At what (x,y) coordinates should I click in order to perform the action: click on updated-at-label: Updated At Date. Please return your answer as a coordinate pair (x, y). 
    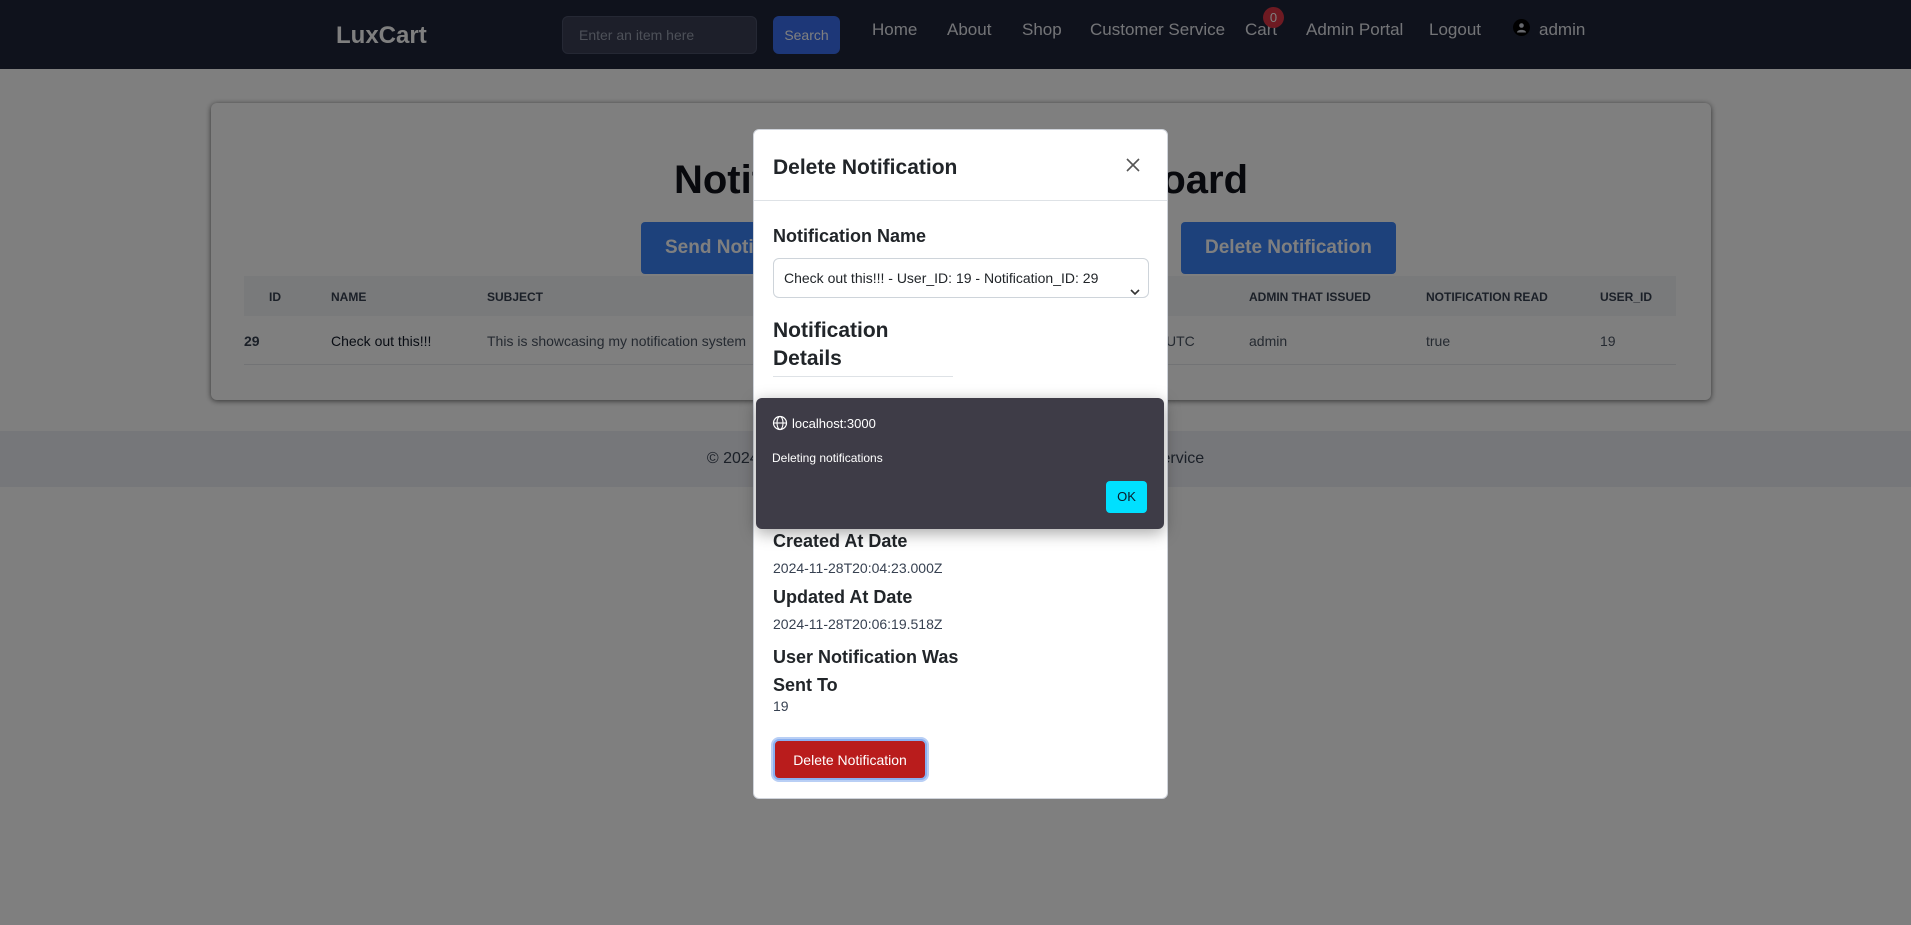
    Looking at the image, I should click on (843, 597).